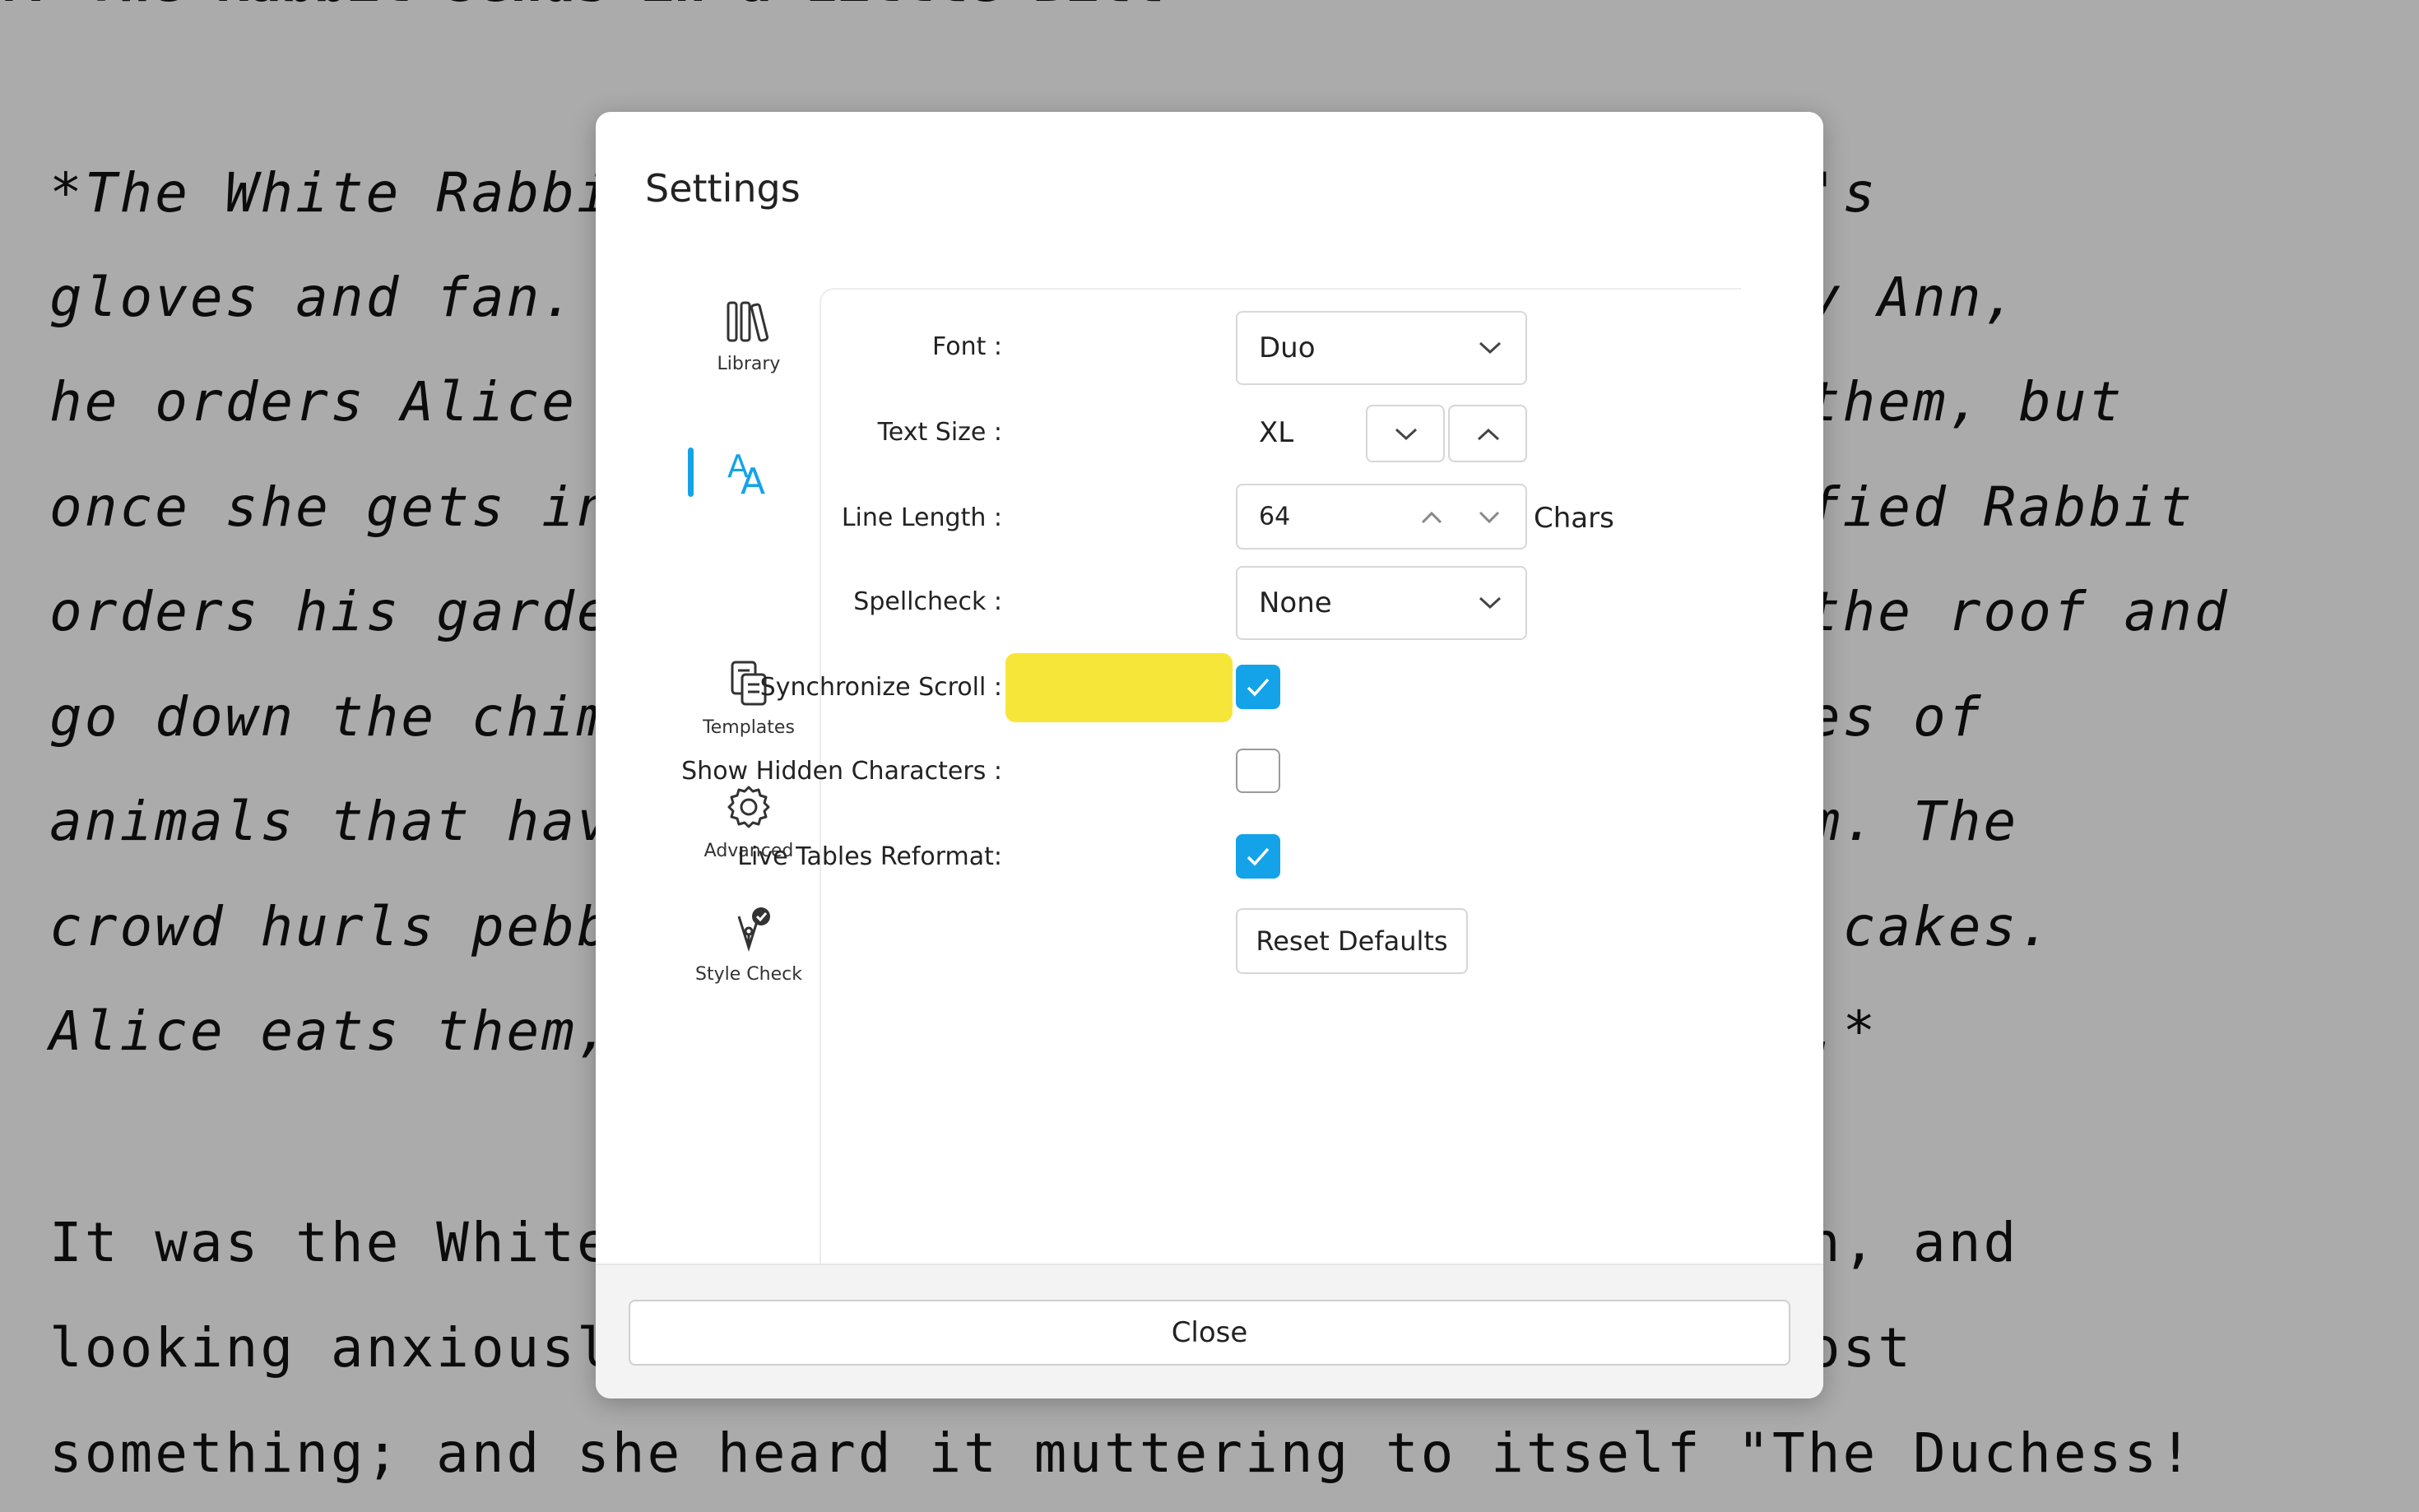 Image resolution: width=2419 pixels, height=1512 pixels. I want to click on gear-icon, so click(748, 807).